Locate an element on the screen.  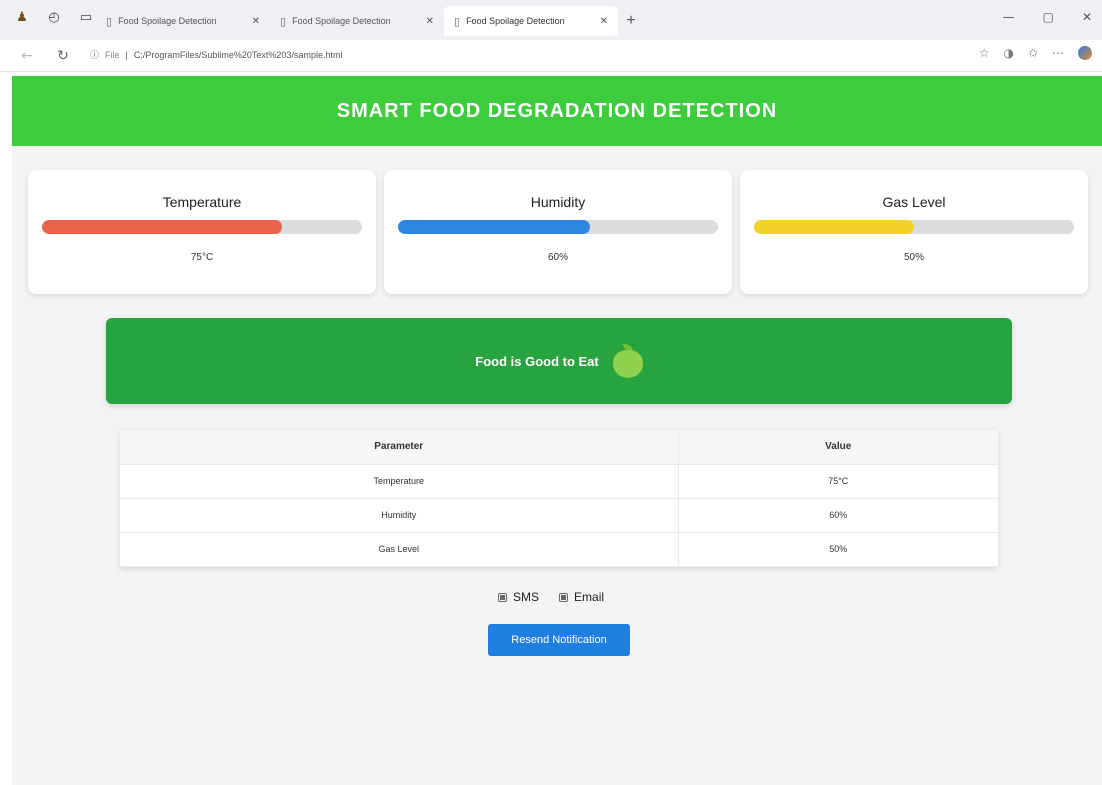
table-cell: 60% is located at coordinates (838, 515).